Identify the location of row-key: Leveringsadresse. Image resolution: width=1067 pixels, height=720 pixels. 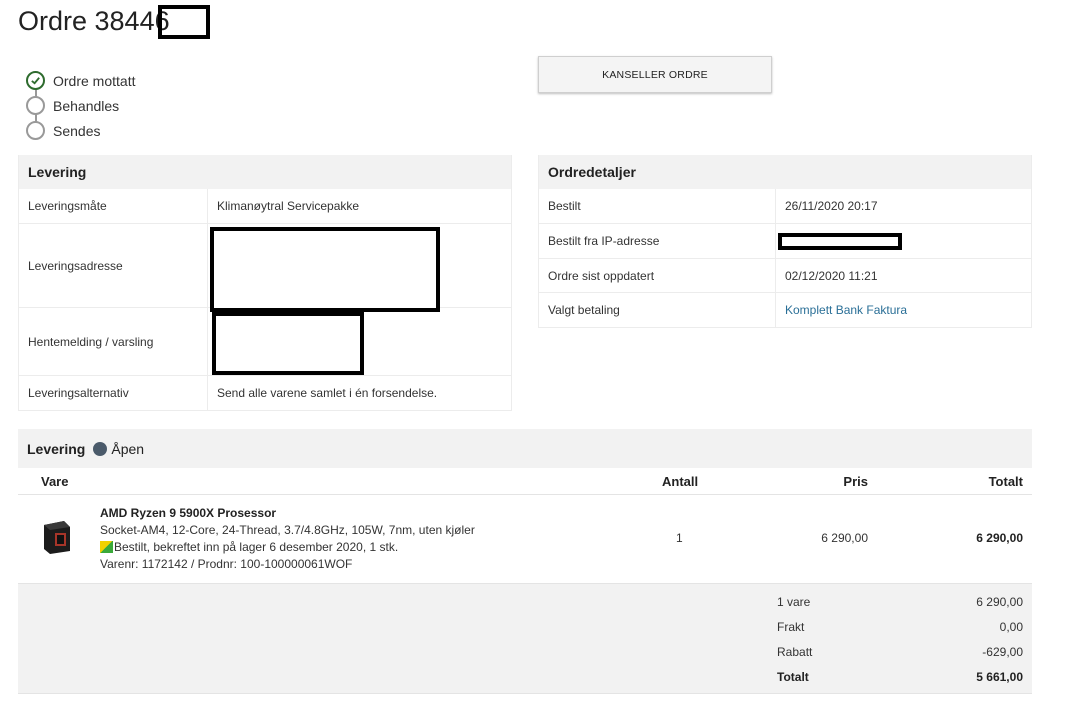
(113, 265).